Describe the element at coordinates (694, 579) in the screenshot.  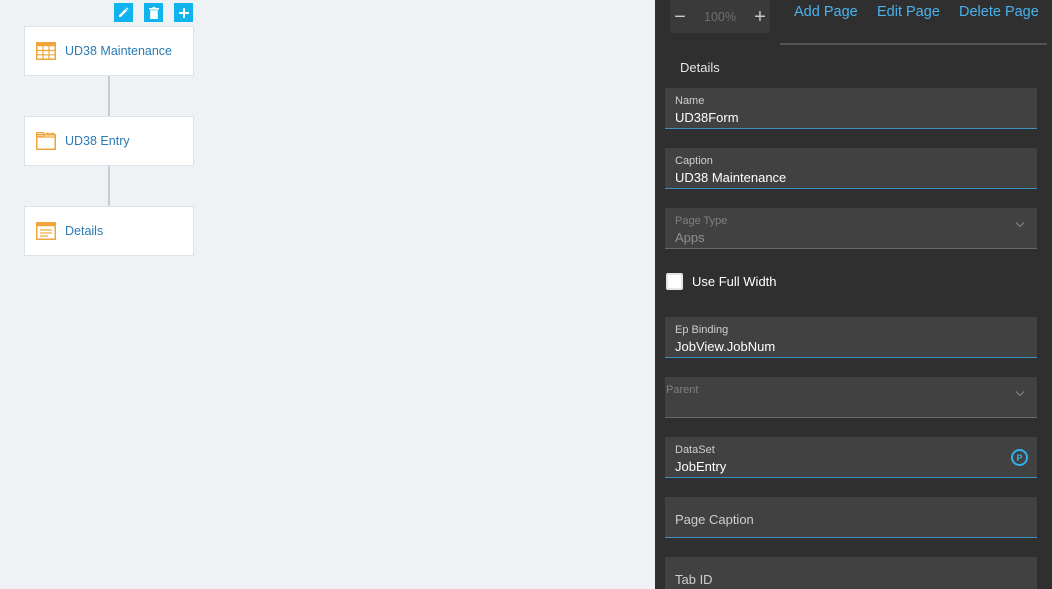
I see `tab-id-placeholder: Tab ID` at that location.